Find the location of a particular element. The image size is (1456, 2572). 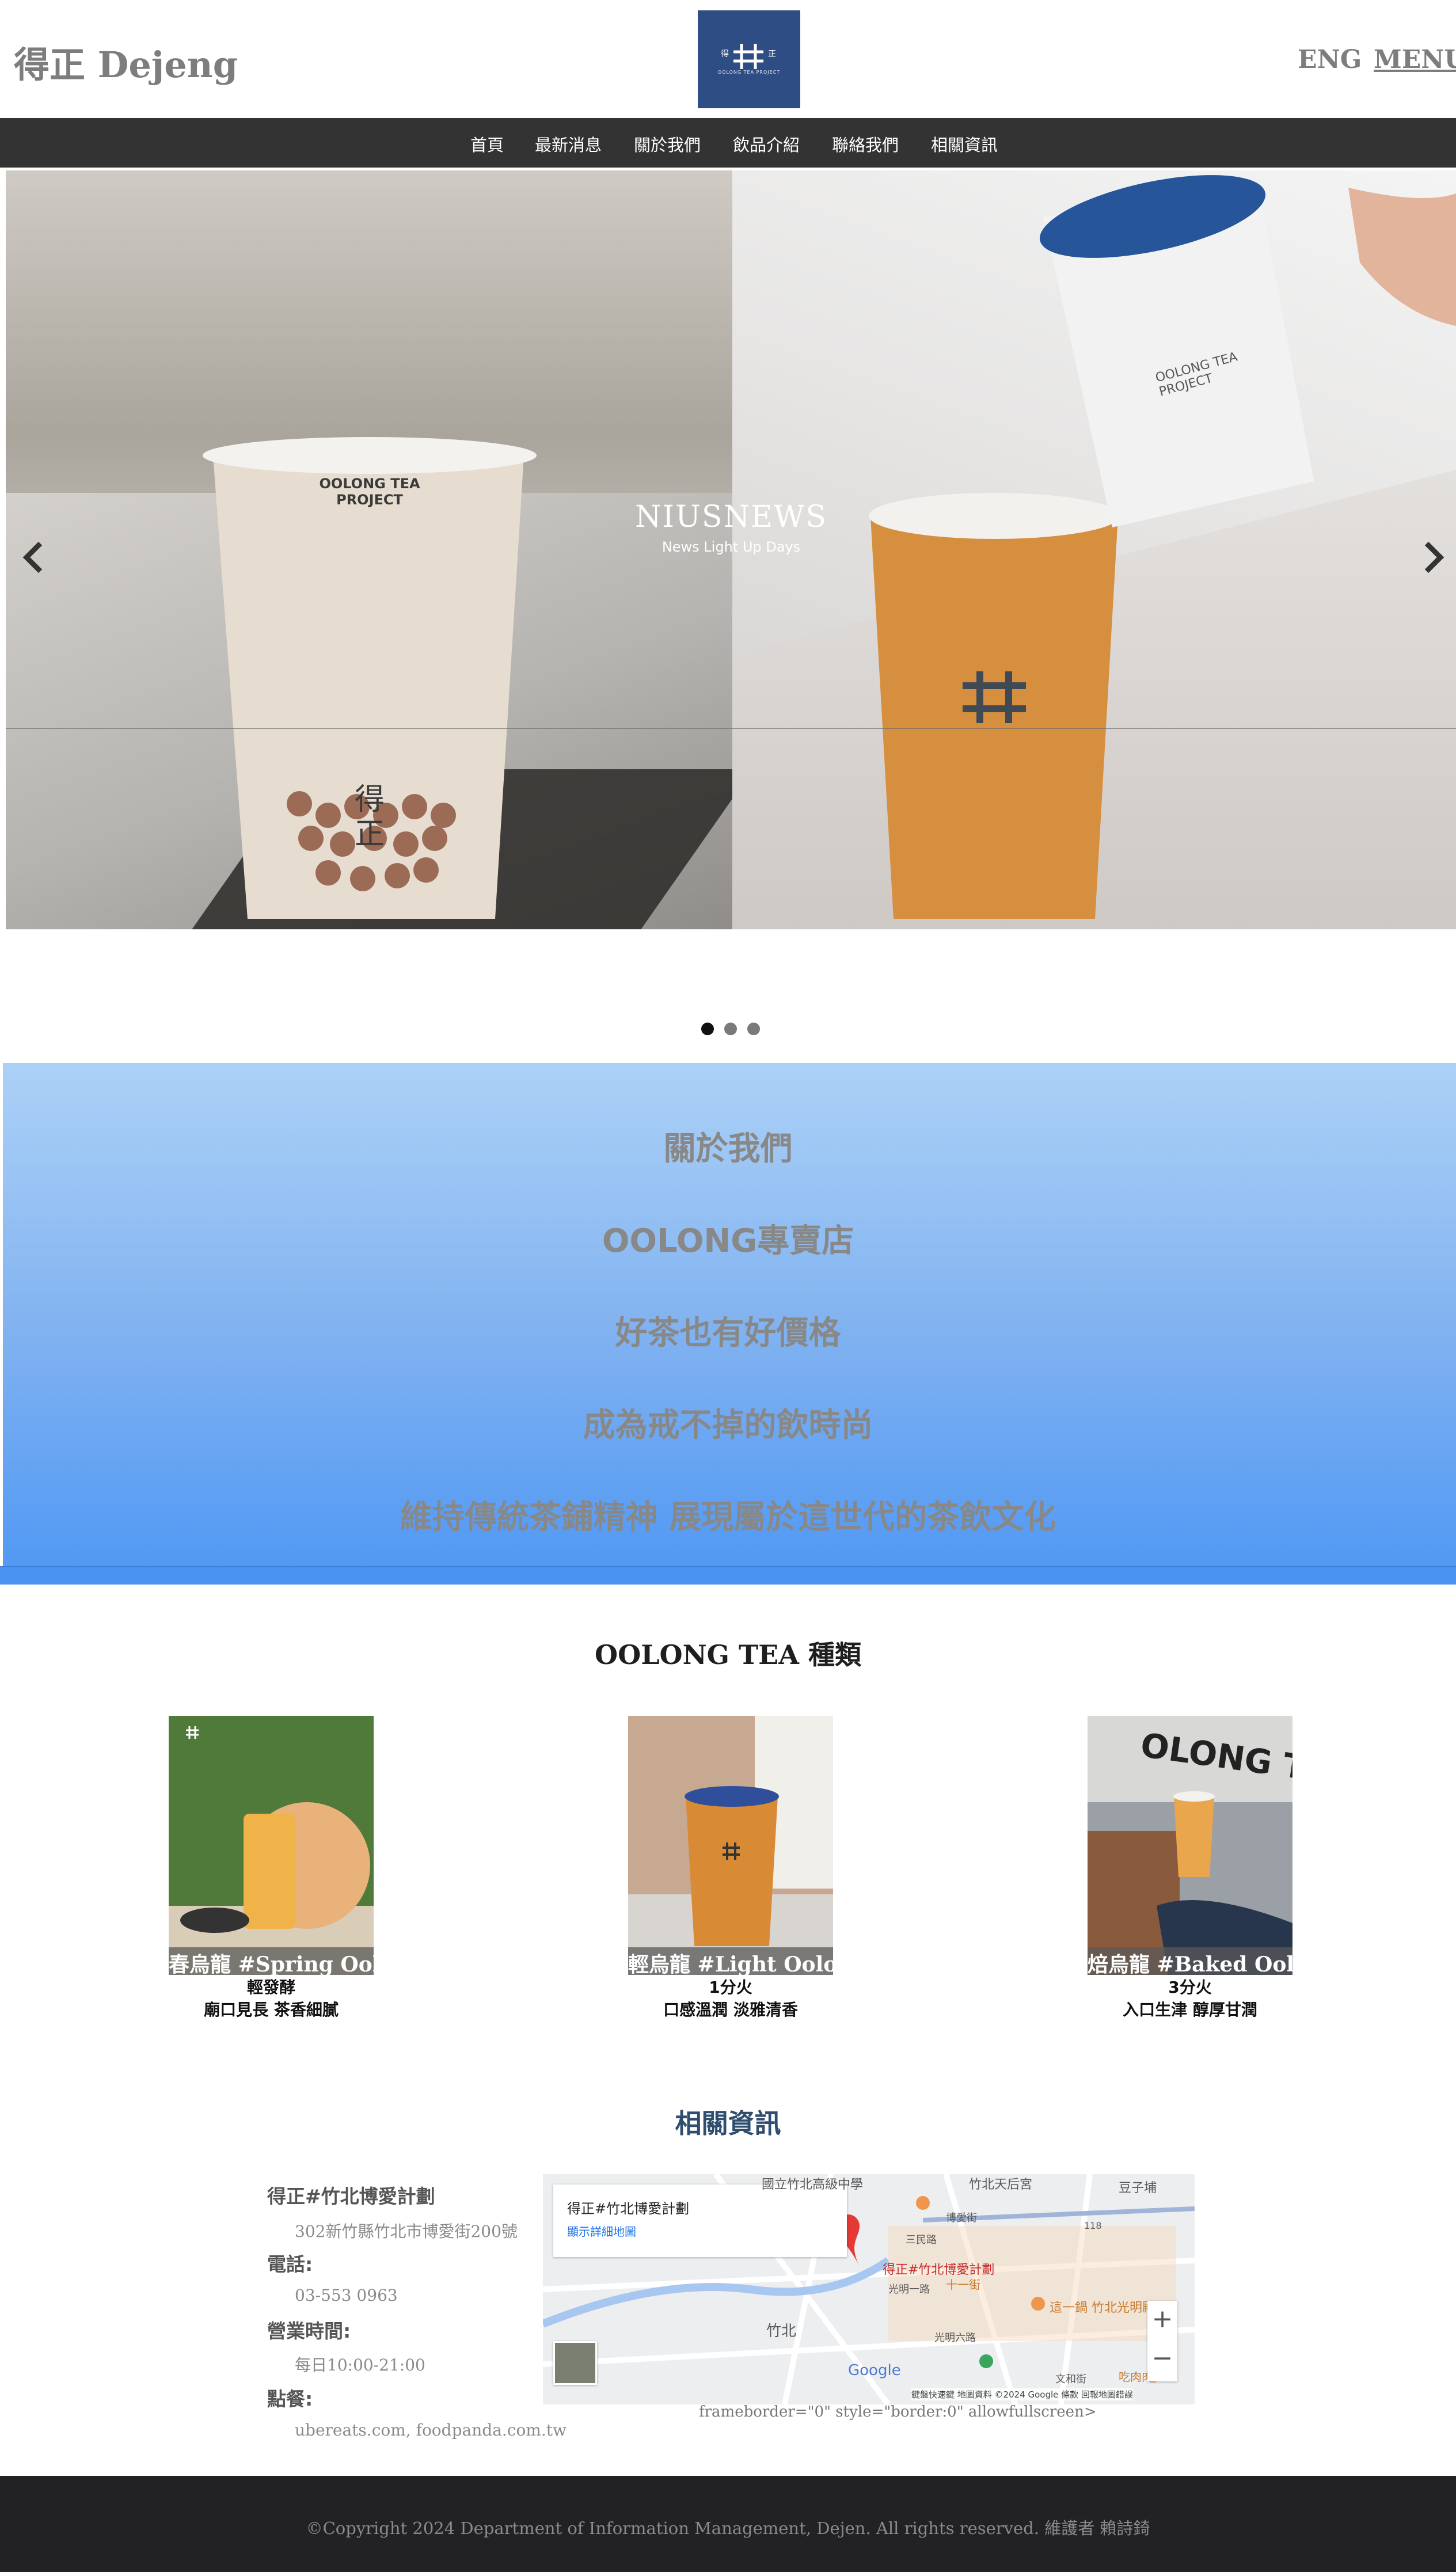

tea-name-spring: 春烏龍 #Spring Oolong is located at coordinates (296, 1964).